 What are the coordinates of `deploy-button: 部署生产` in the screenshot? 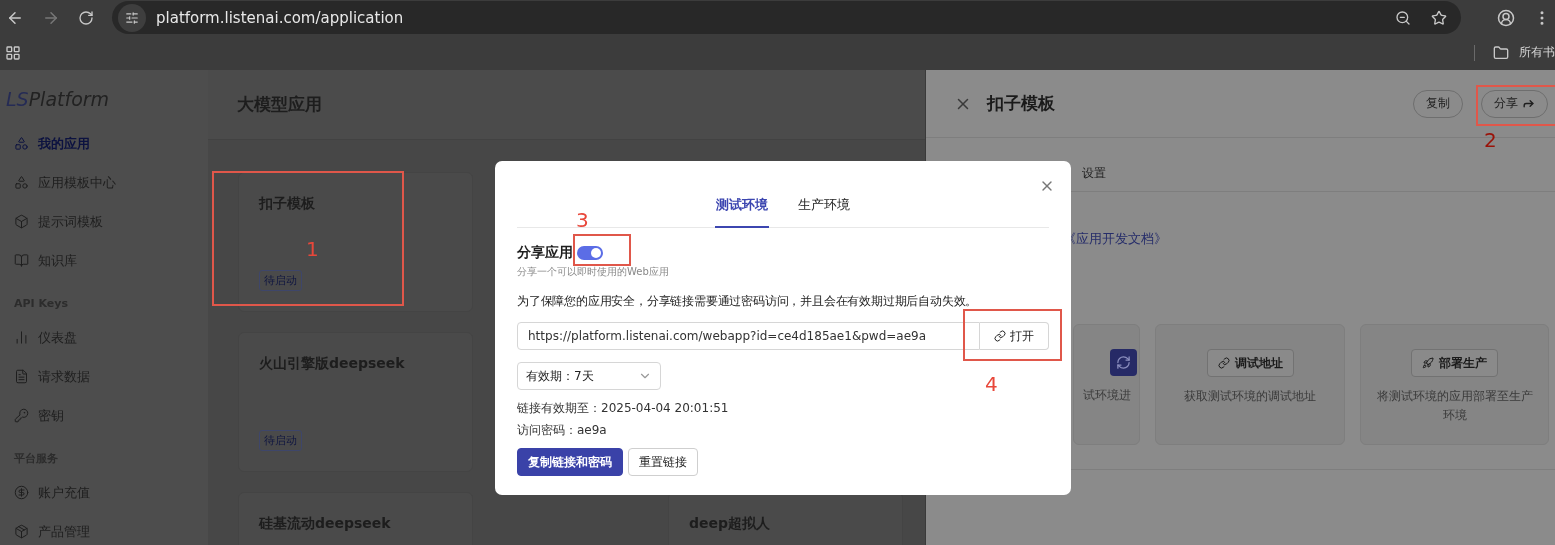 It's located at (1454, 363).